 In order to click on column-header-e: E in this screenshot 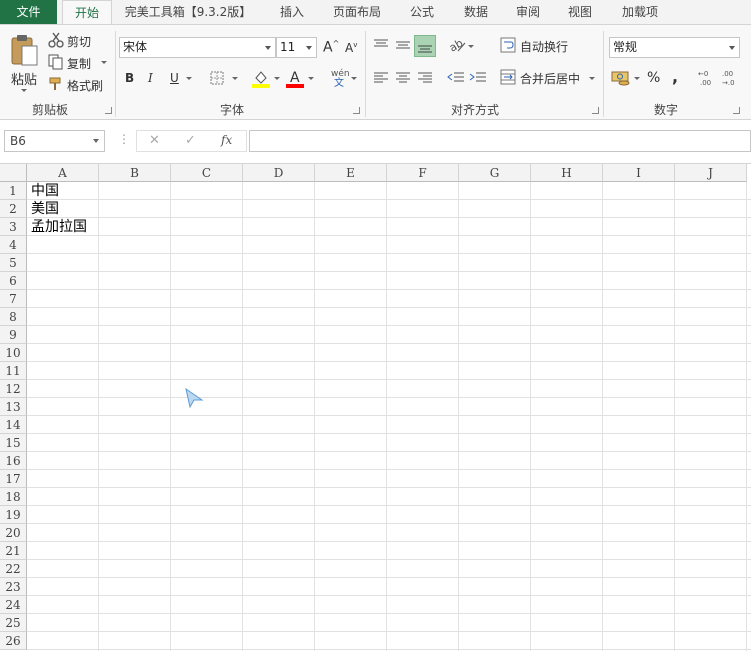, I will do `click(351, 173)`.